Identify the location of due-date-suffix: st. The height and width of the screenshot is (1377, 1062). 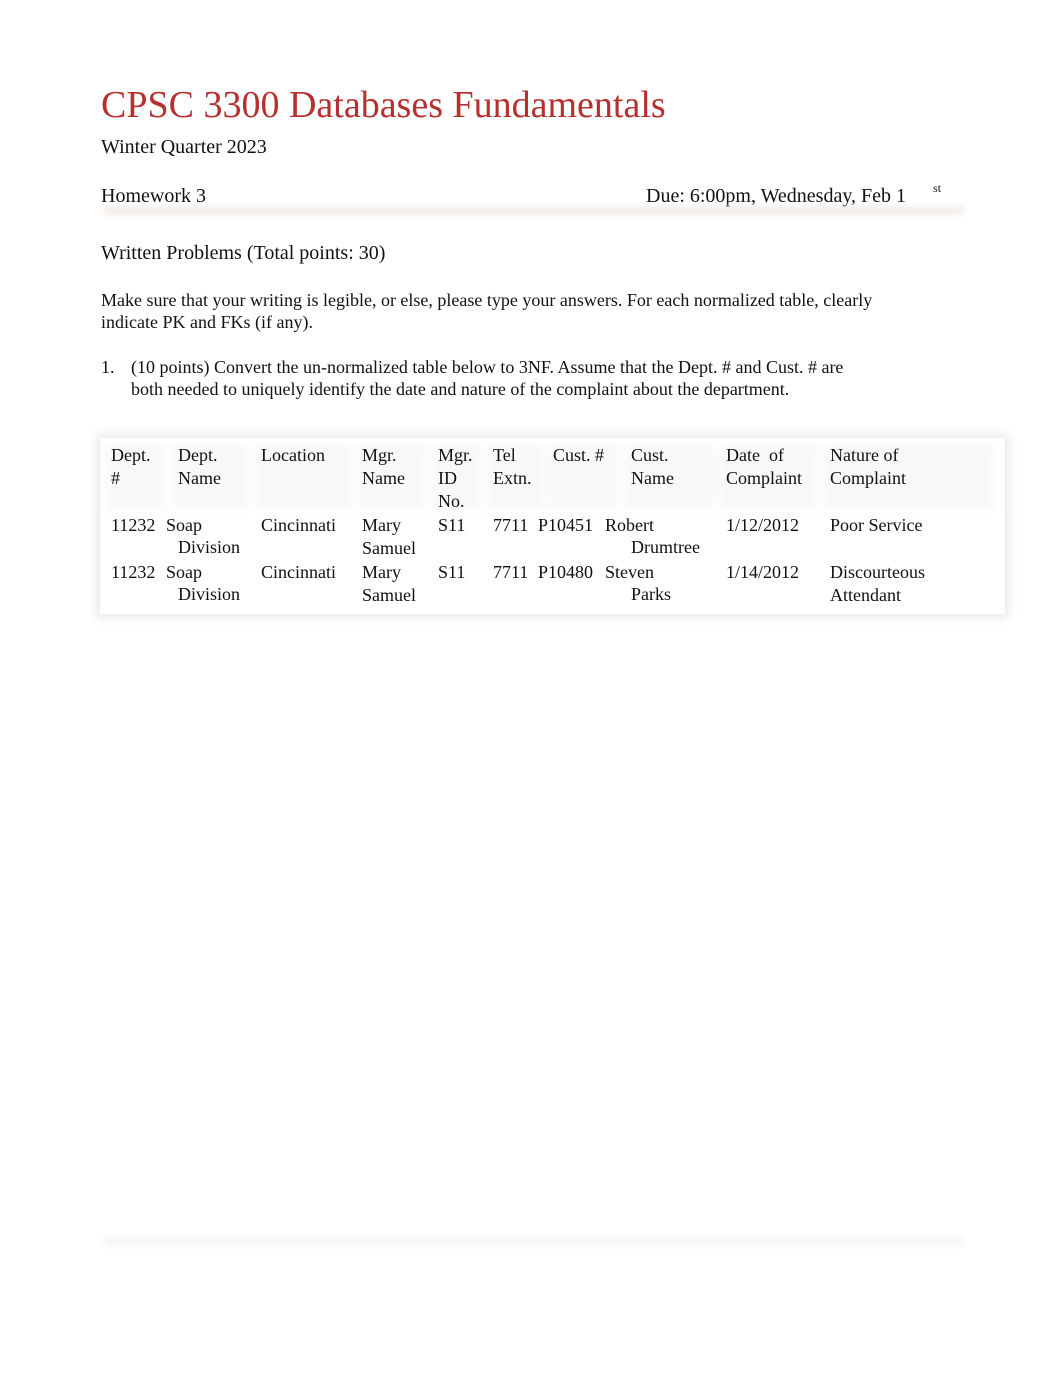
(937, 188).